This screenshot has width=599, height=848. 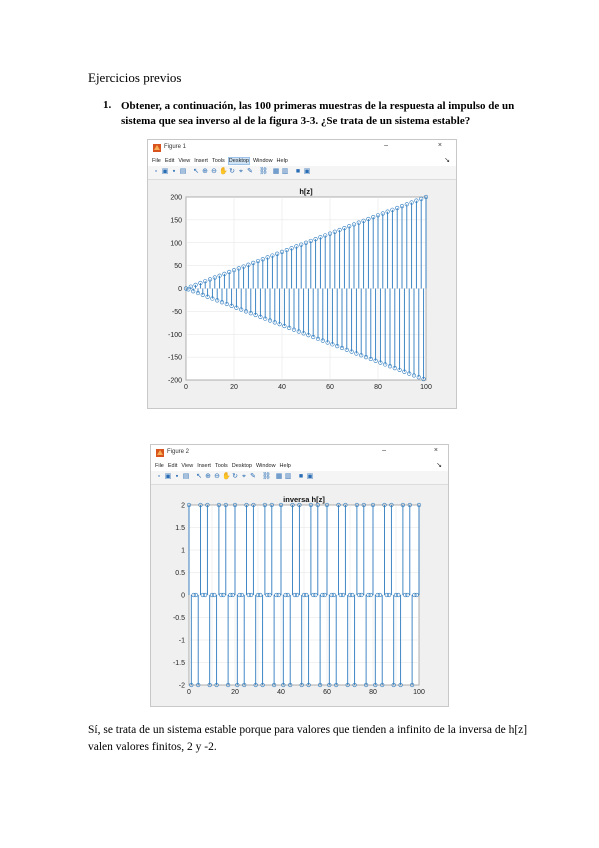 I want to click on title-bar: Figure 1 – ×, so click(x=302, y=148).